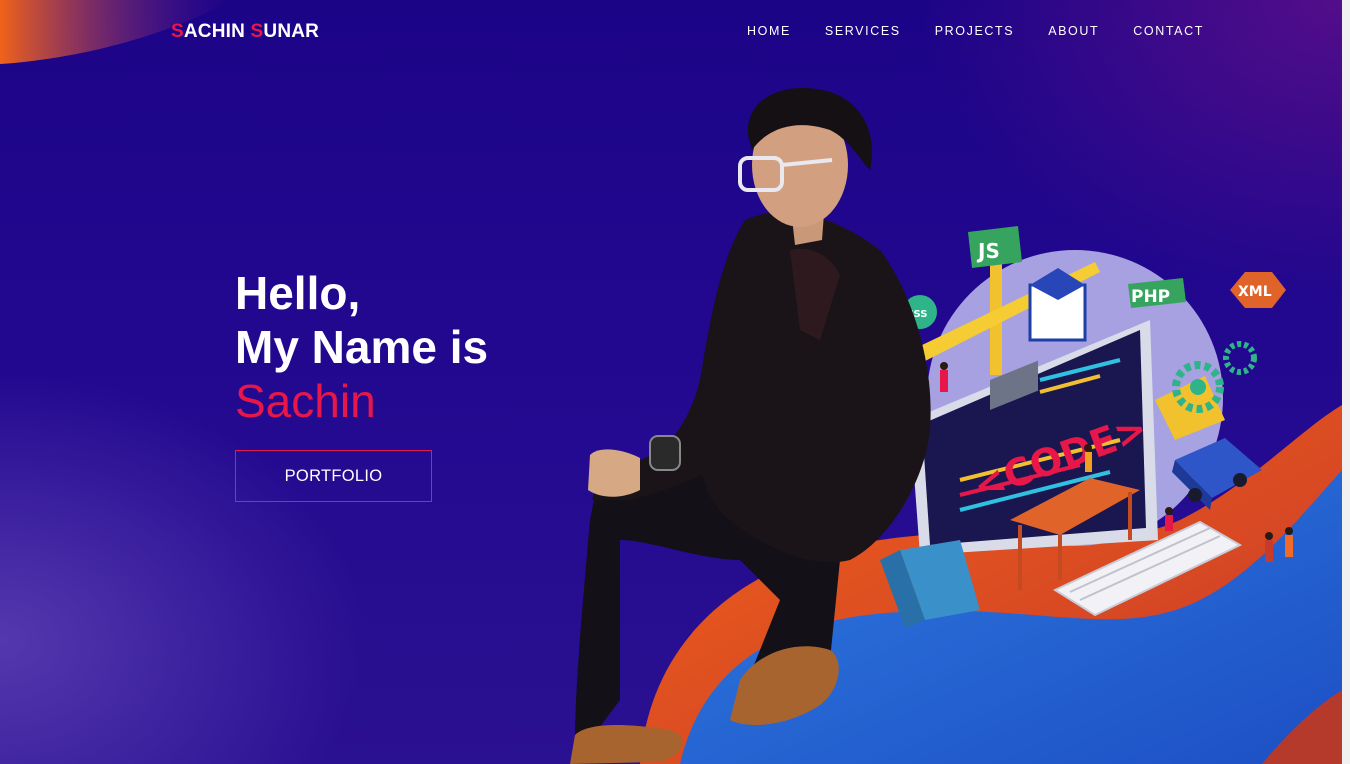 The image size is (1350, 764). Describe the element at coordinates (257, 31) in the screenshot. I see `logo-initial-last: S` at that location.